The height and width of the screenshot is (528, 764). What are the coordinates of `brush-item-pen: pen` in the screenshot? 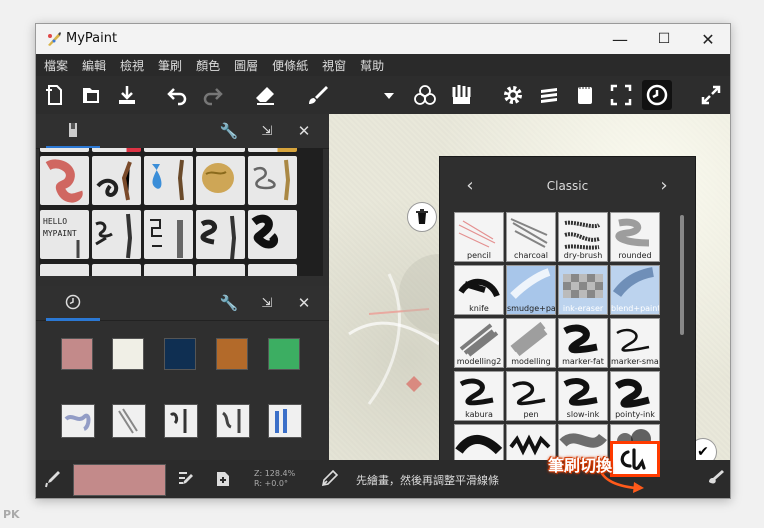 It's located at (531, 396).